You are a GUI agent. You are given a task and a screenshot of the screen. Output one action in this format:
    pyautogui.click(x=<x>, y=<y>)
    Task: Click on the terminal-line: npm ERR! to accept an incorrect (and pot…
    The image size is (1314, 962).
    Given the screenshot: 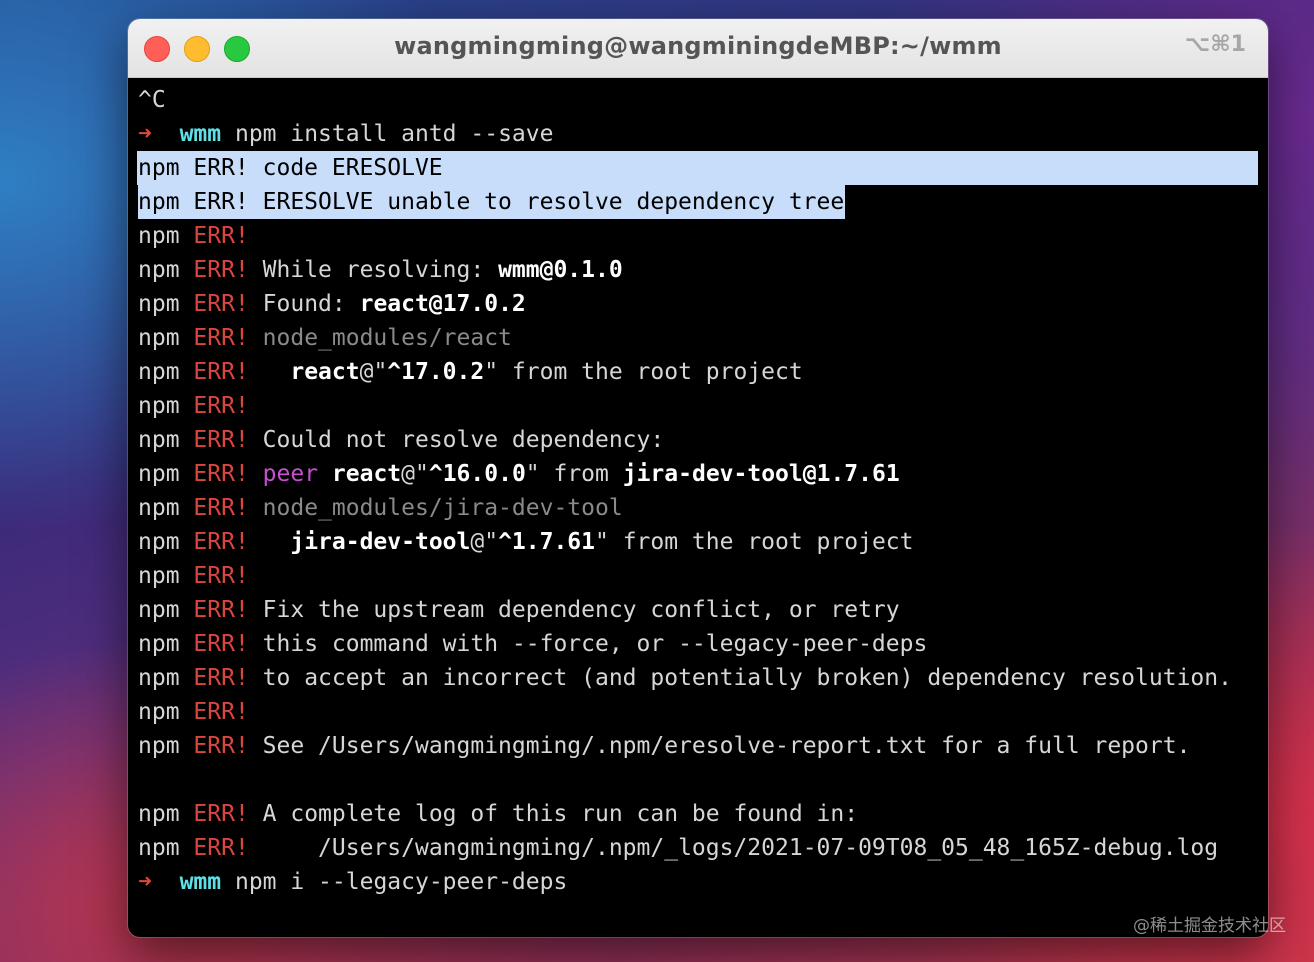 What is the action you would take?
    pyautogui.click(x=685, y=678)
    